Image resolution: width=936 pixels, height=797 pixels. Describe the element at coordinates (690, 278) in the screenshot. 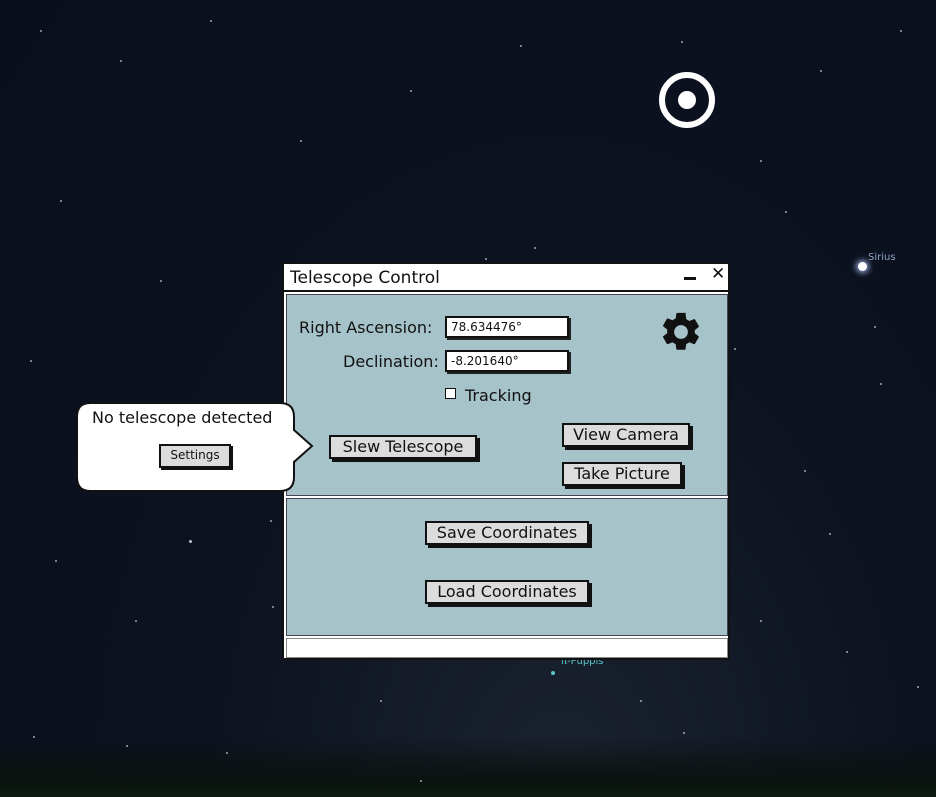

I see `minimize-icon` at that location.